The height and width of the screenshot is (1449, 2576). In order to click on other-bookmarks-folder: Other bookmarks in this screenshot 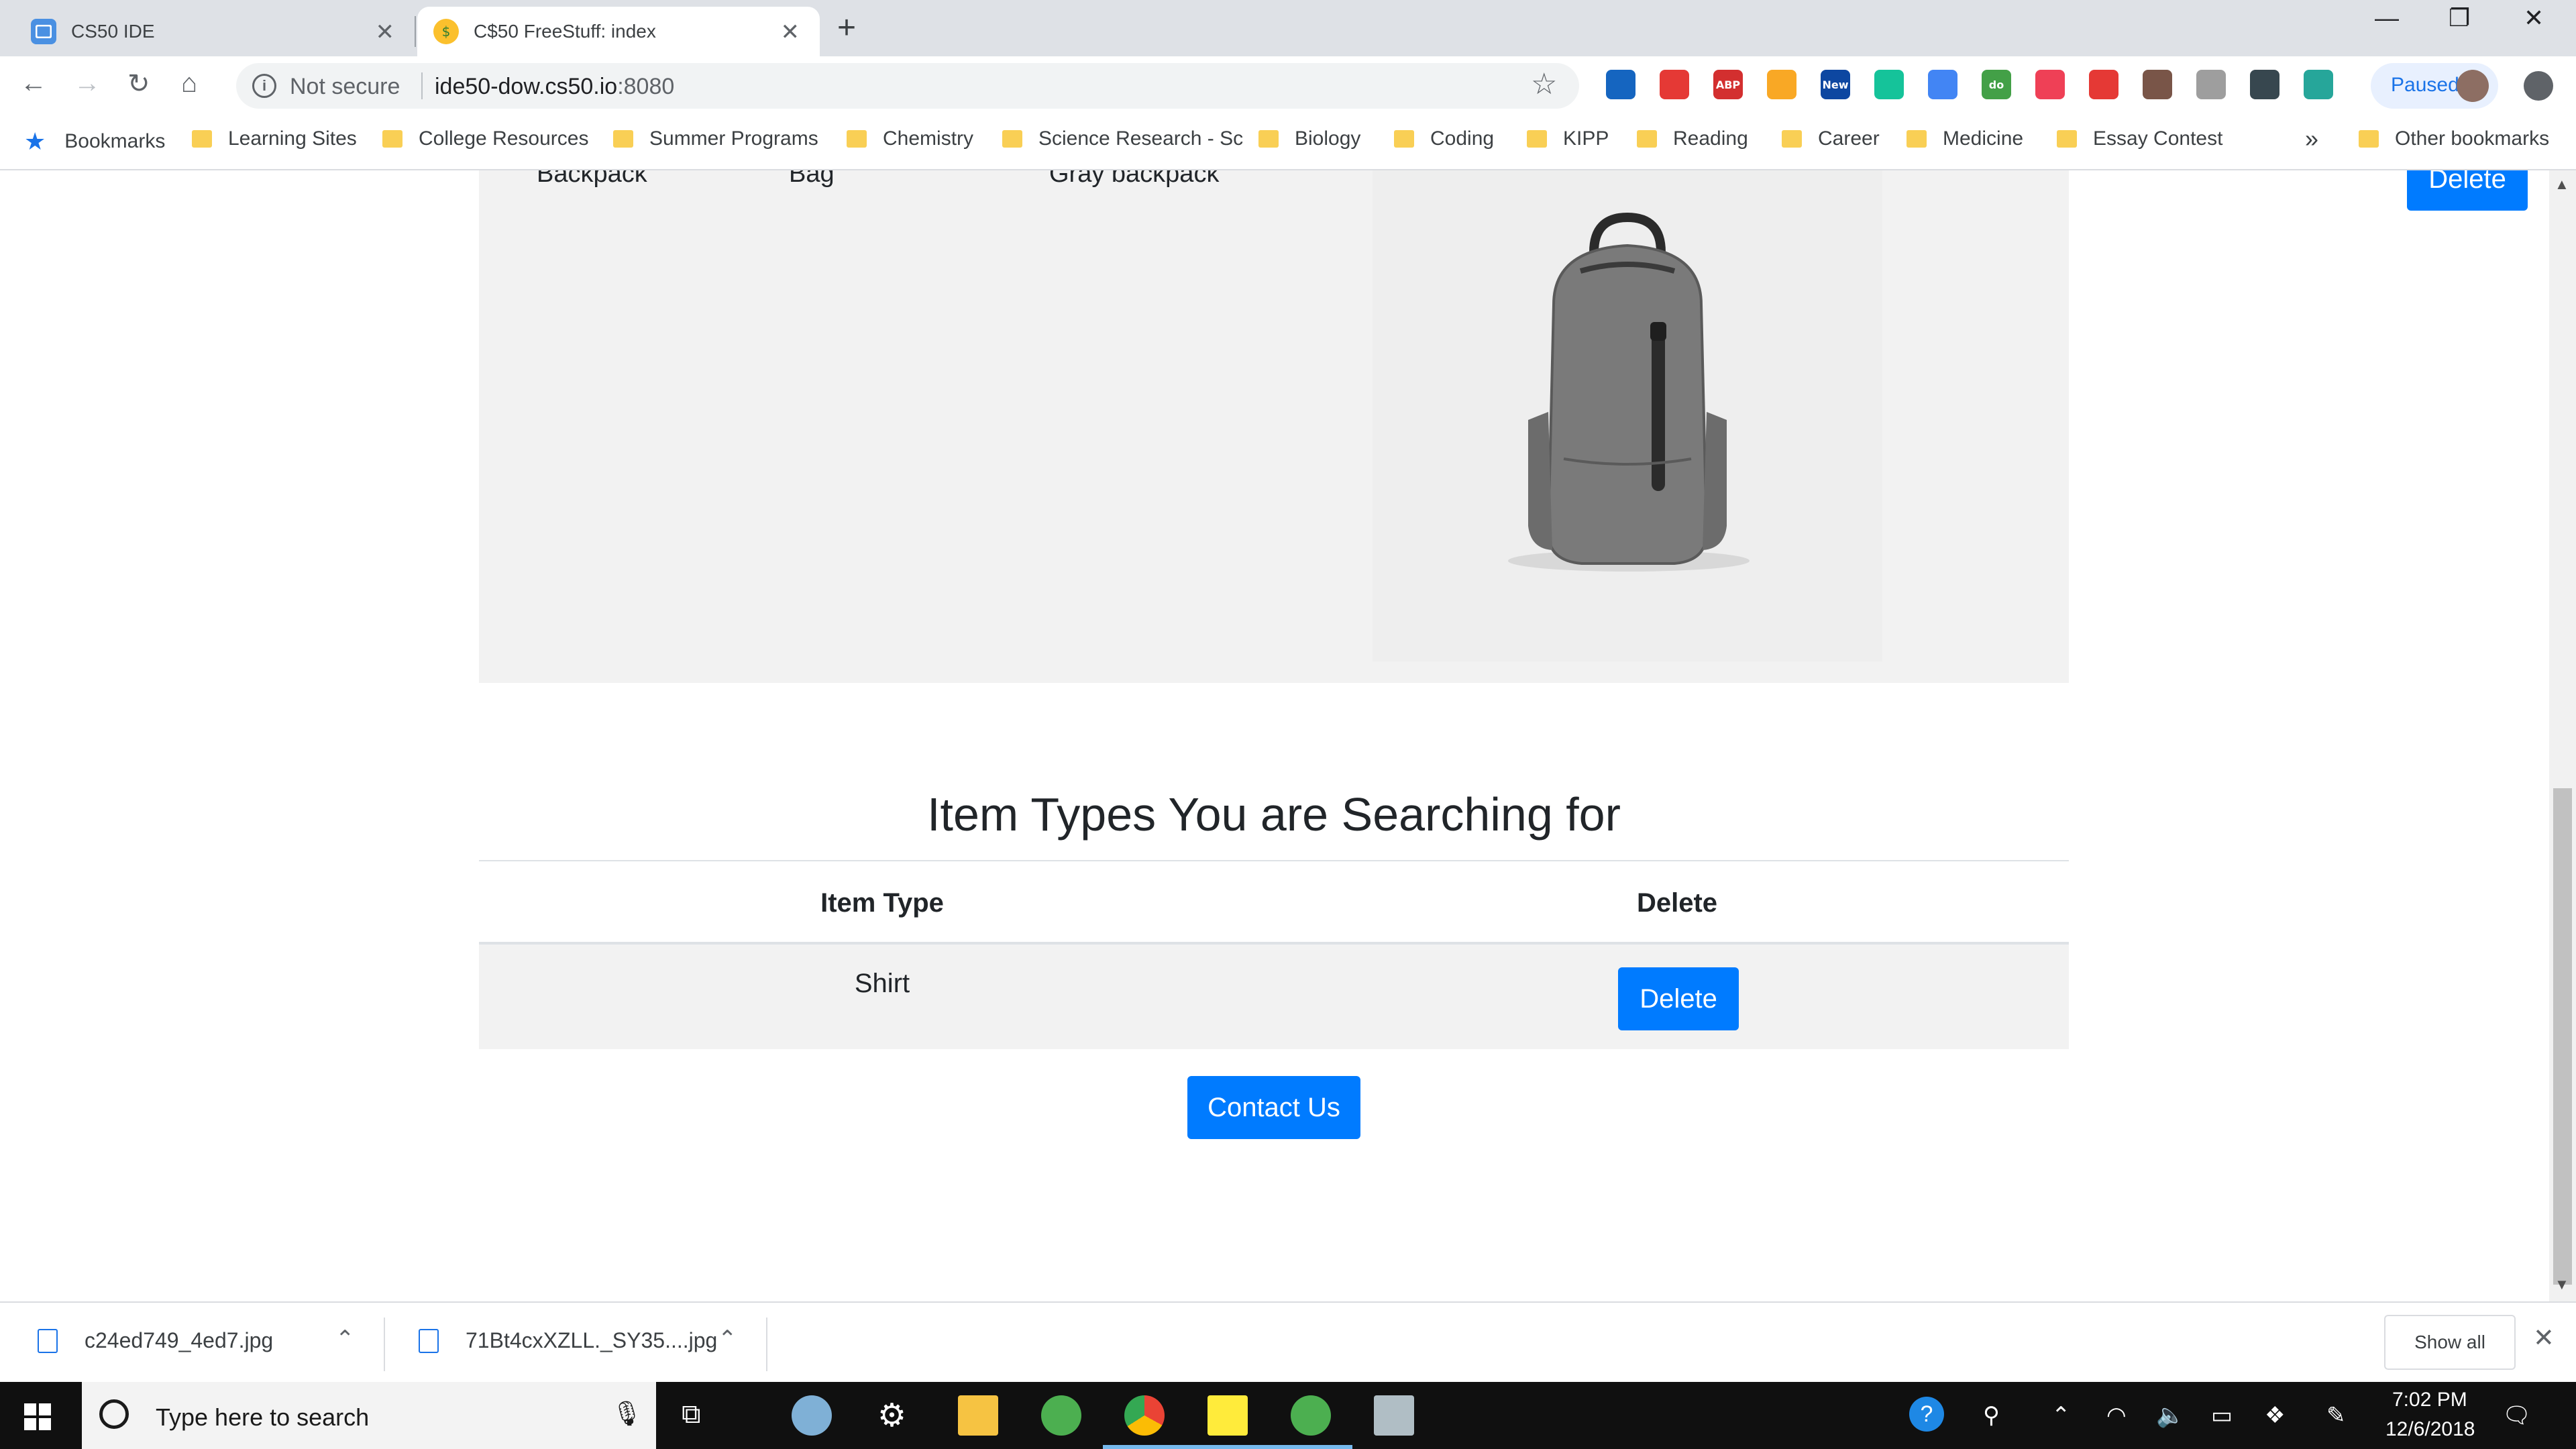, I will do `click(2454, 138)`.